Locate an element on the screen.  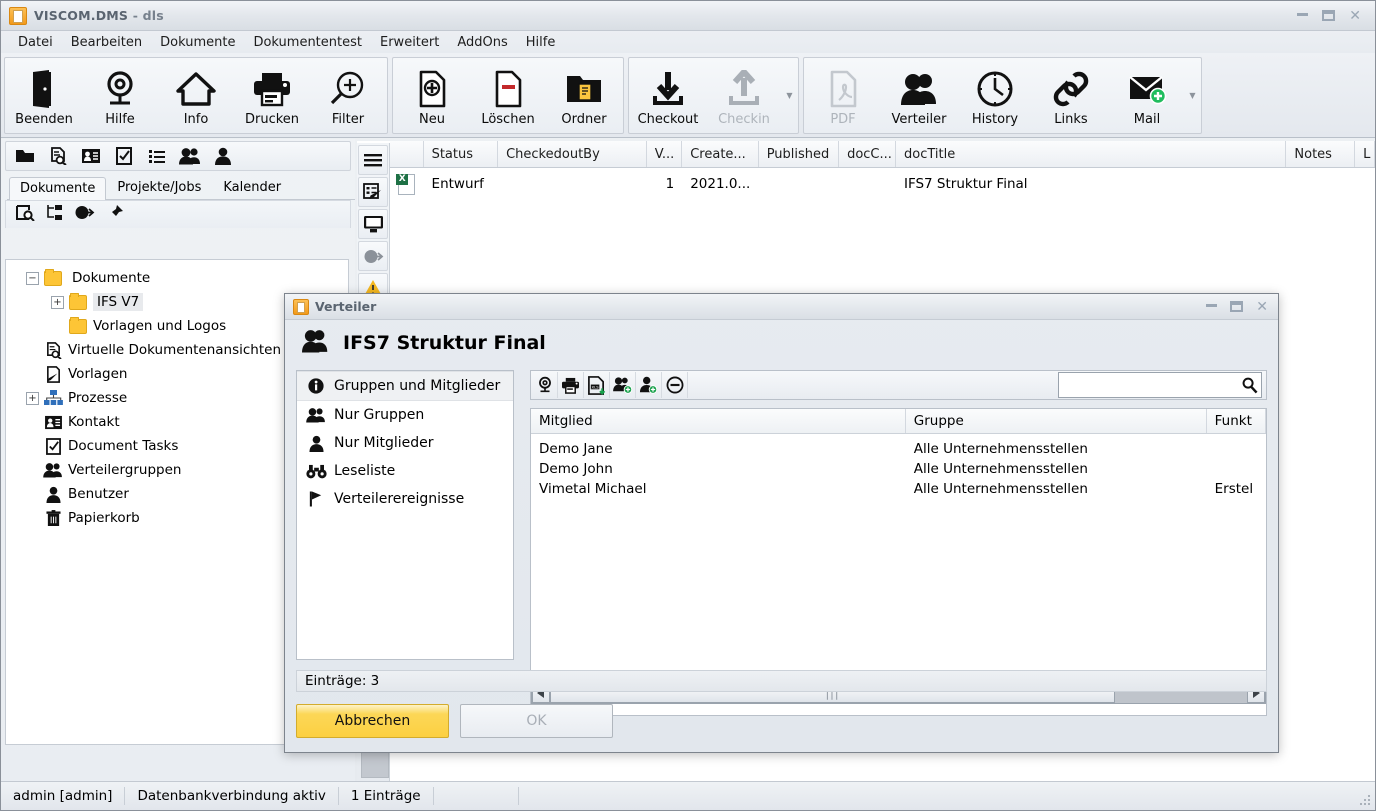
search-box is located at coordinates (1160, 385).